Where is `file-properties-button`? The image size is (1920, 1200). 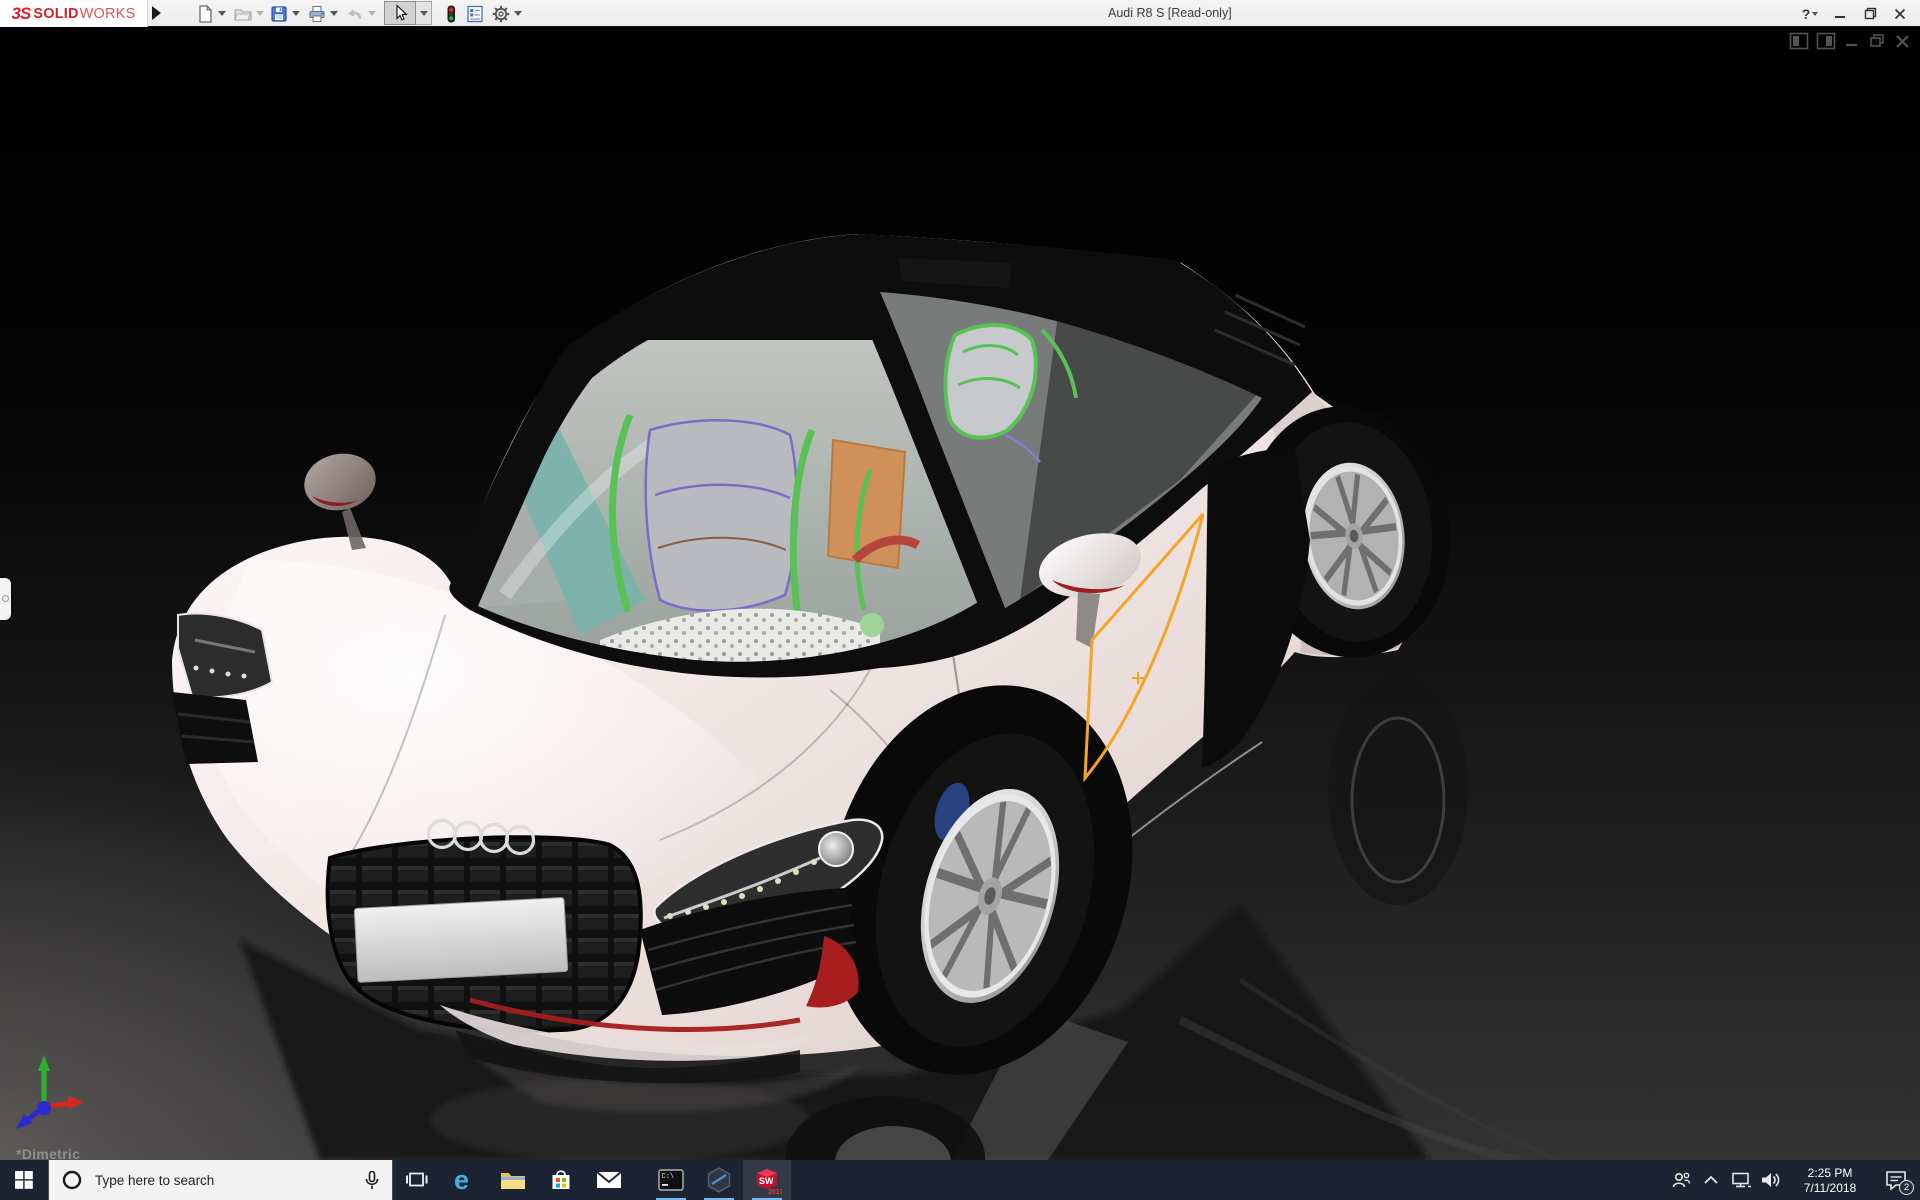
file-properties-button is located at coordinates (475, 13).